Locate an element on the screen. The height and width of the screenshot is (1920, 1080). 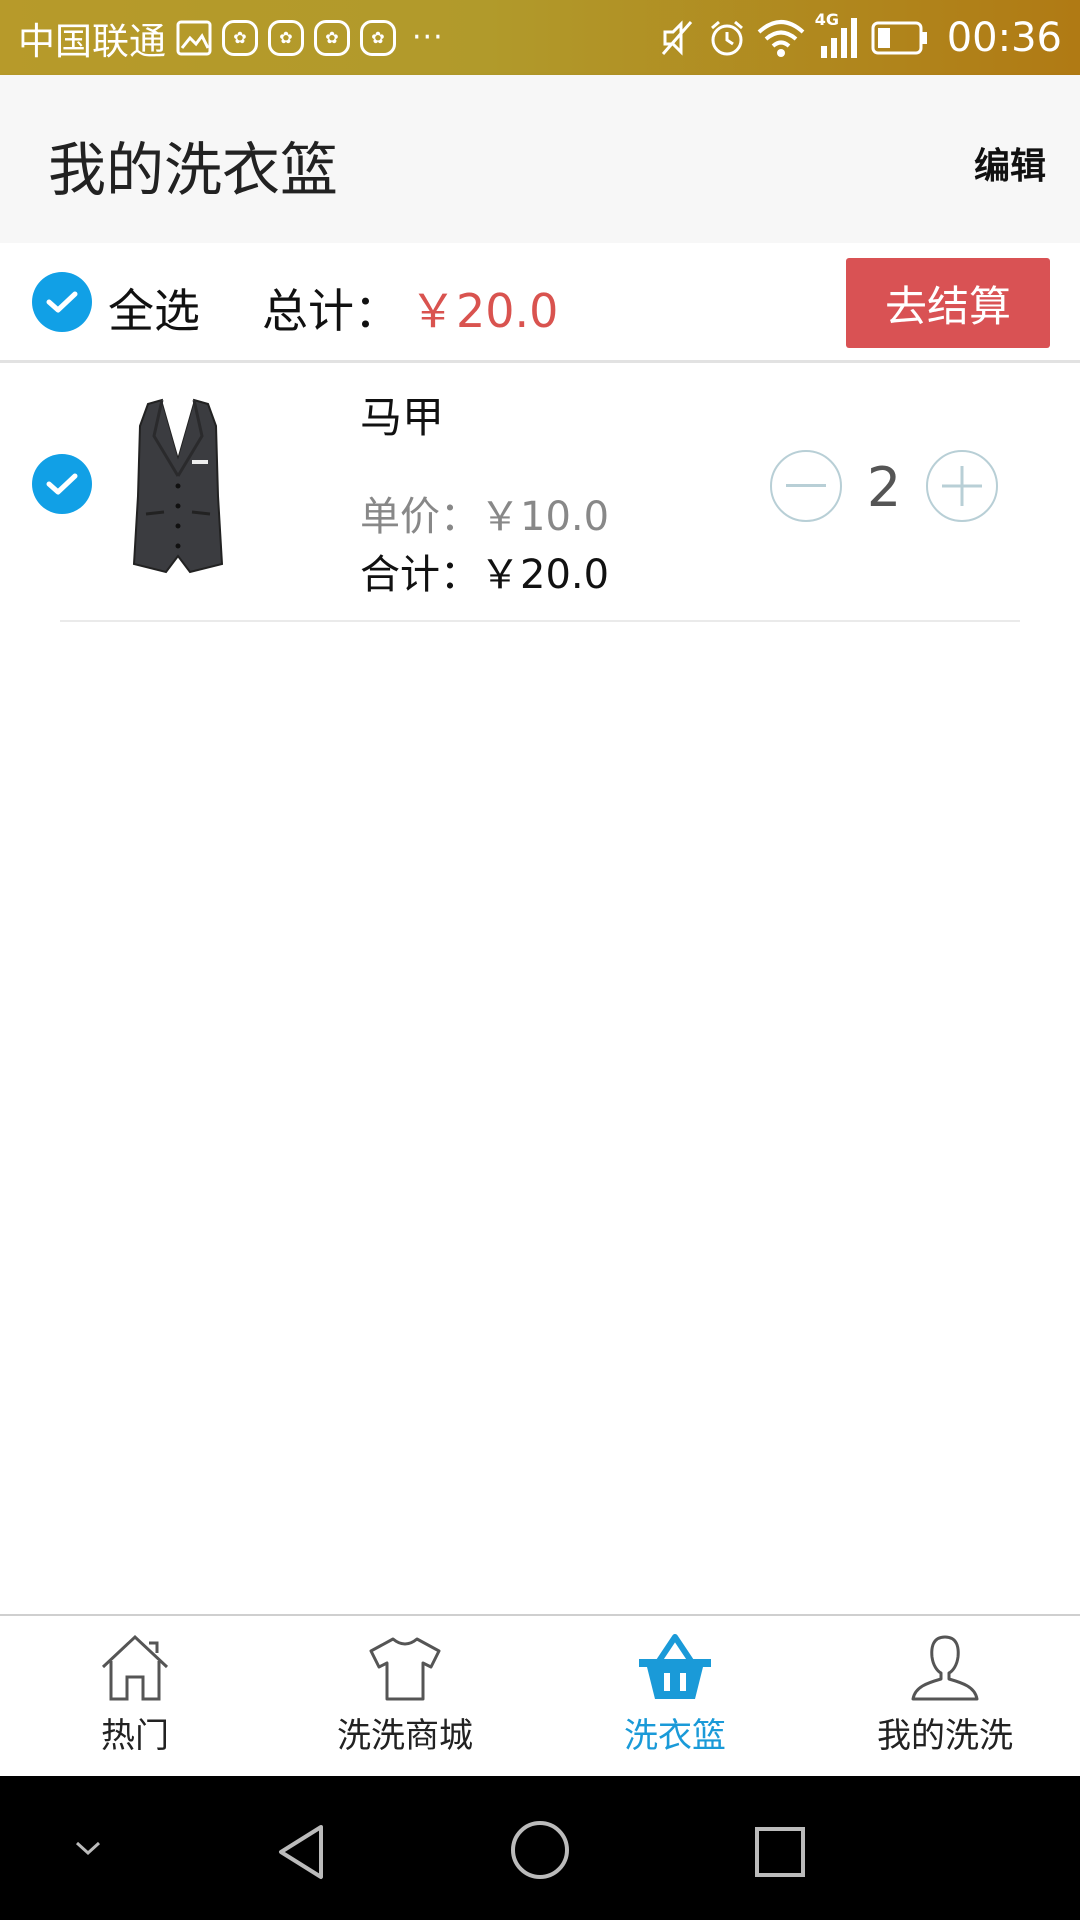
cart-item: 马甲 单价：￥10.0 合计：￥20.0 2 is located at coordinates (540, 494).